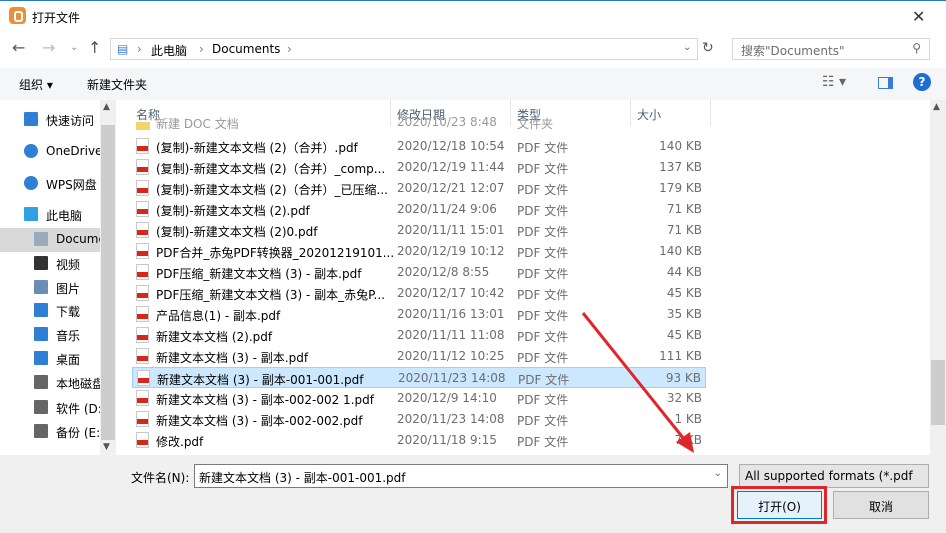 The image size is (946, 533). I want to click on filename-input: 新建文本文档 (3) - 副本-001-001.pdf ⌄, so click(461, 476).